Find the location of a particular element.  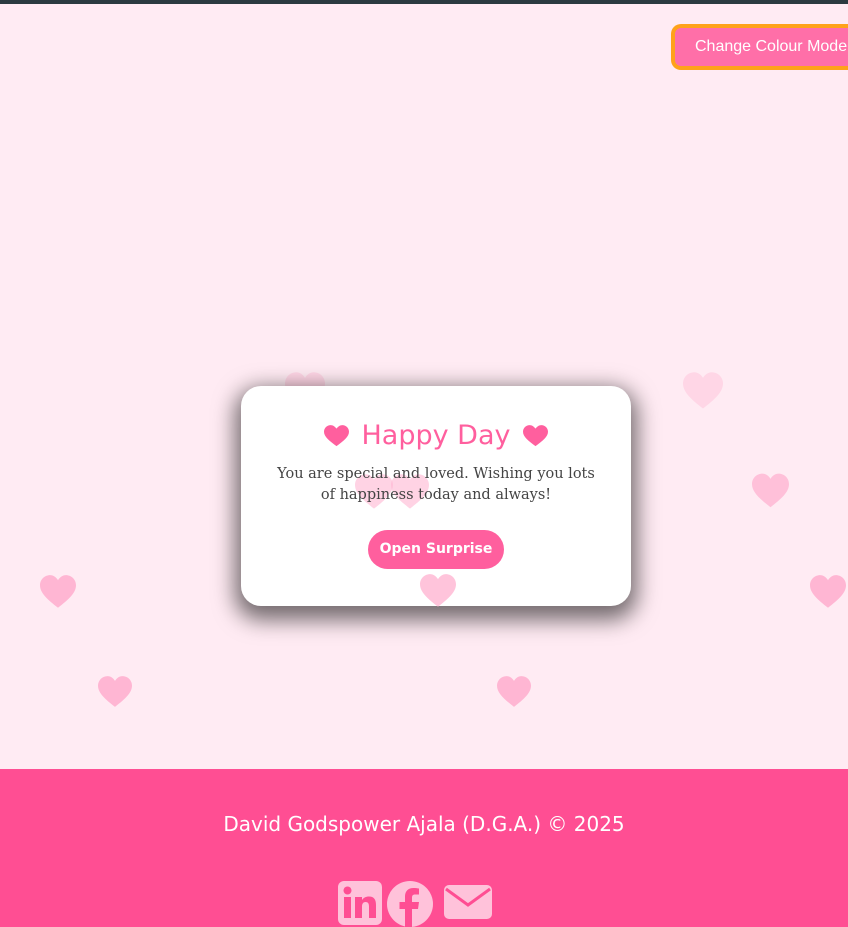

card-title: Happy Day is located at coordinates (436, 435).